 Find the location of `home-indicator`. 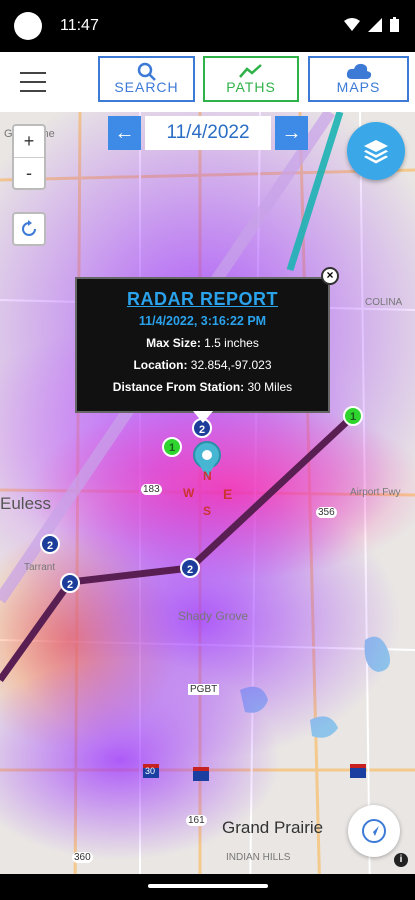

home-indicator is located at coordinates (208, 886).